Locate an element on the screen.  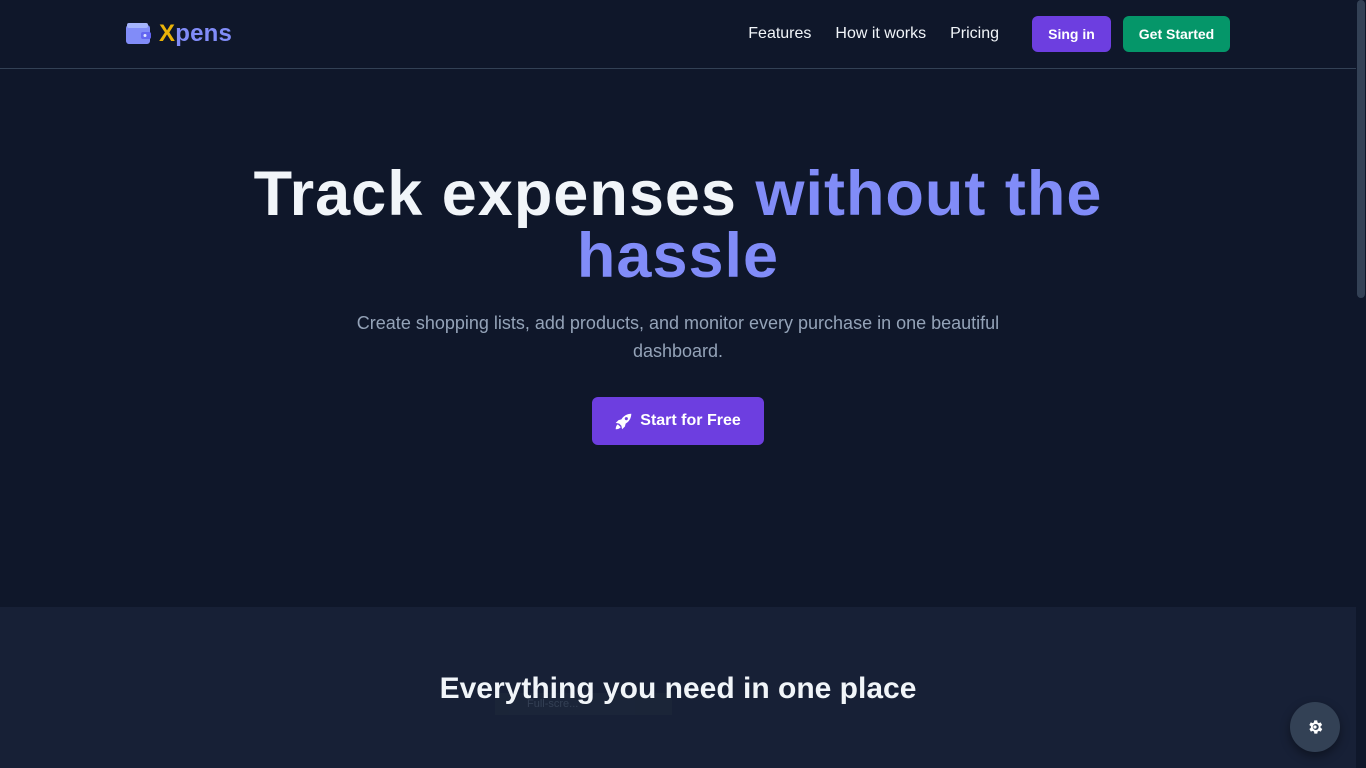
features-title: Everything you need in one place is located at coordinates (678, 688).